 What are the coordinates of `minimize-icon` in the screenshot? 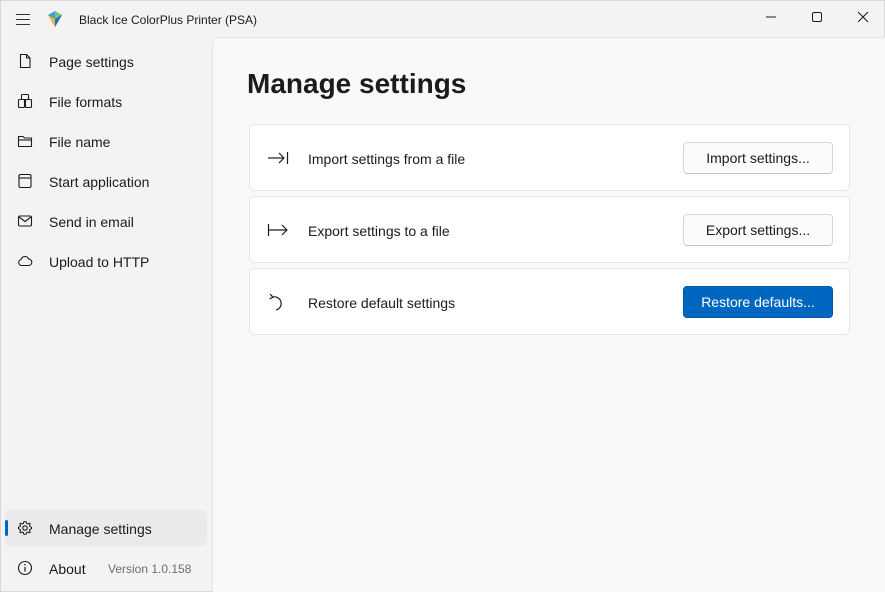 It's located at (771, 17).